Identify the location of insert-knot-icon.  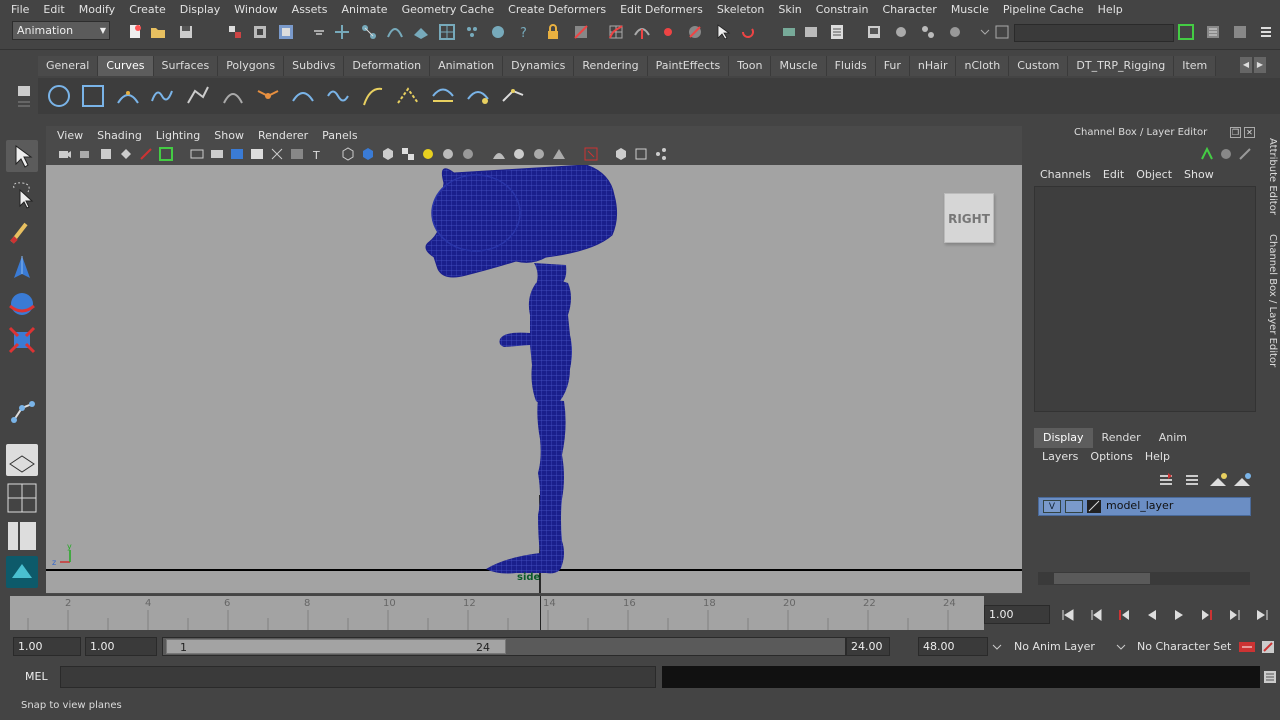
(338, 96).